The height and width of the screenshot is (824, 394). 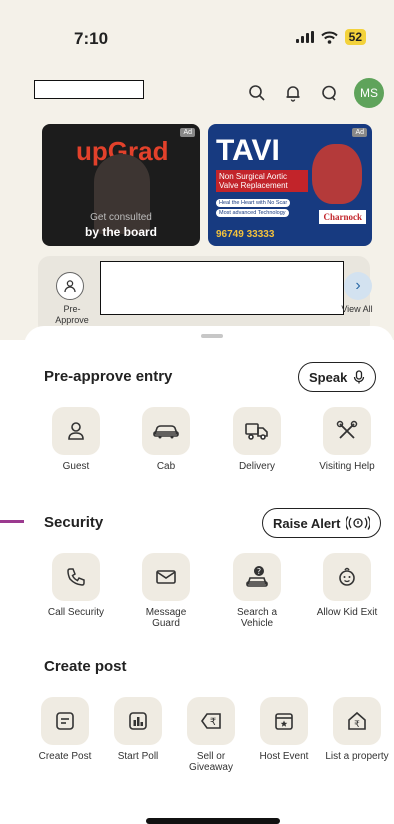 I want to click on tile-search-vehicle: ? Search a Vehicle, so click(x=257, y=591).